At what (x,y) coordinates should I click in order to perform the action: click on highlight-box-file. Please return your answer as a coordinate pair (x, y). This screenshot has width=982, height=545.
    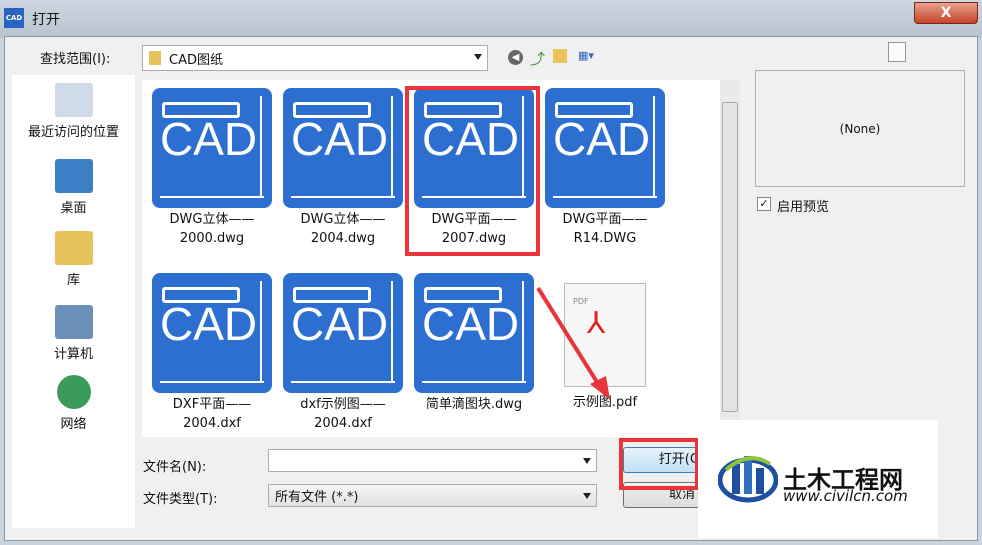
    Looking at the image, I should click on (472, 171).